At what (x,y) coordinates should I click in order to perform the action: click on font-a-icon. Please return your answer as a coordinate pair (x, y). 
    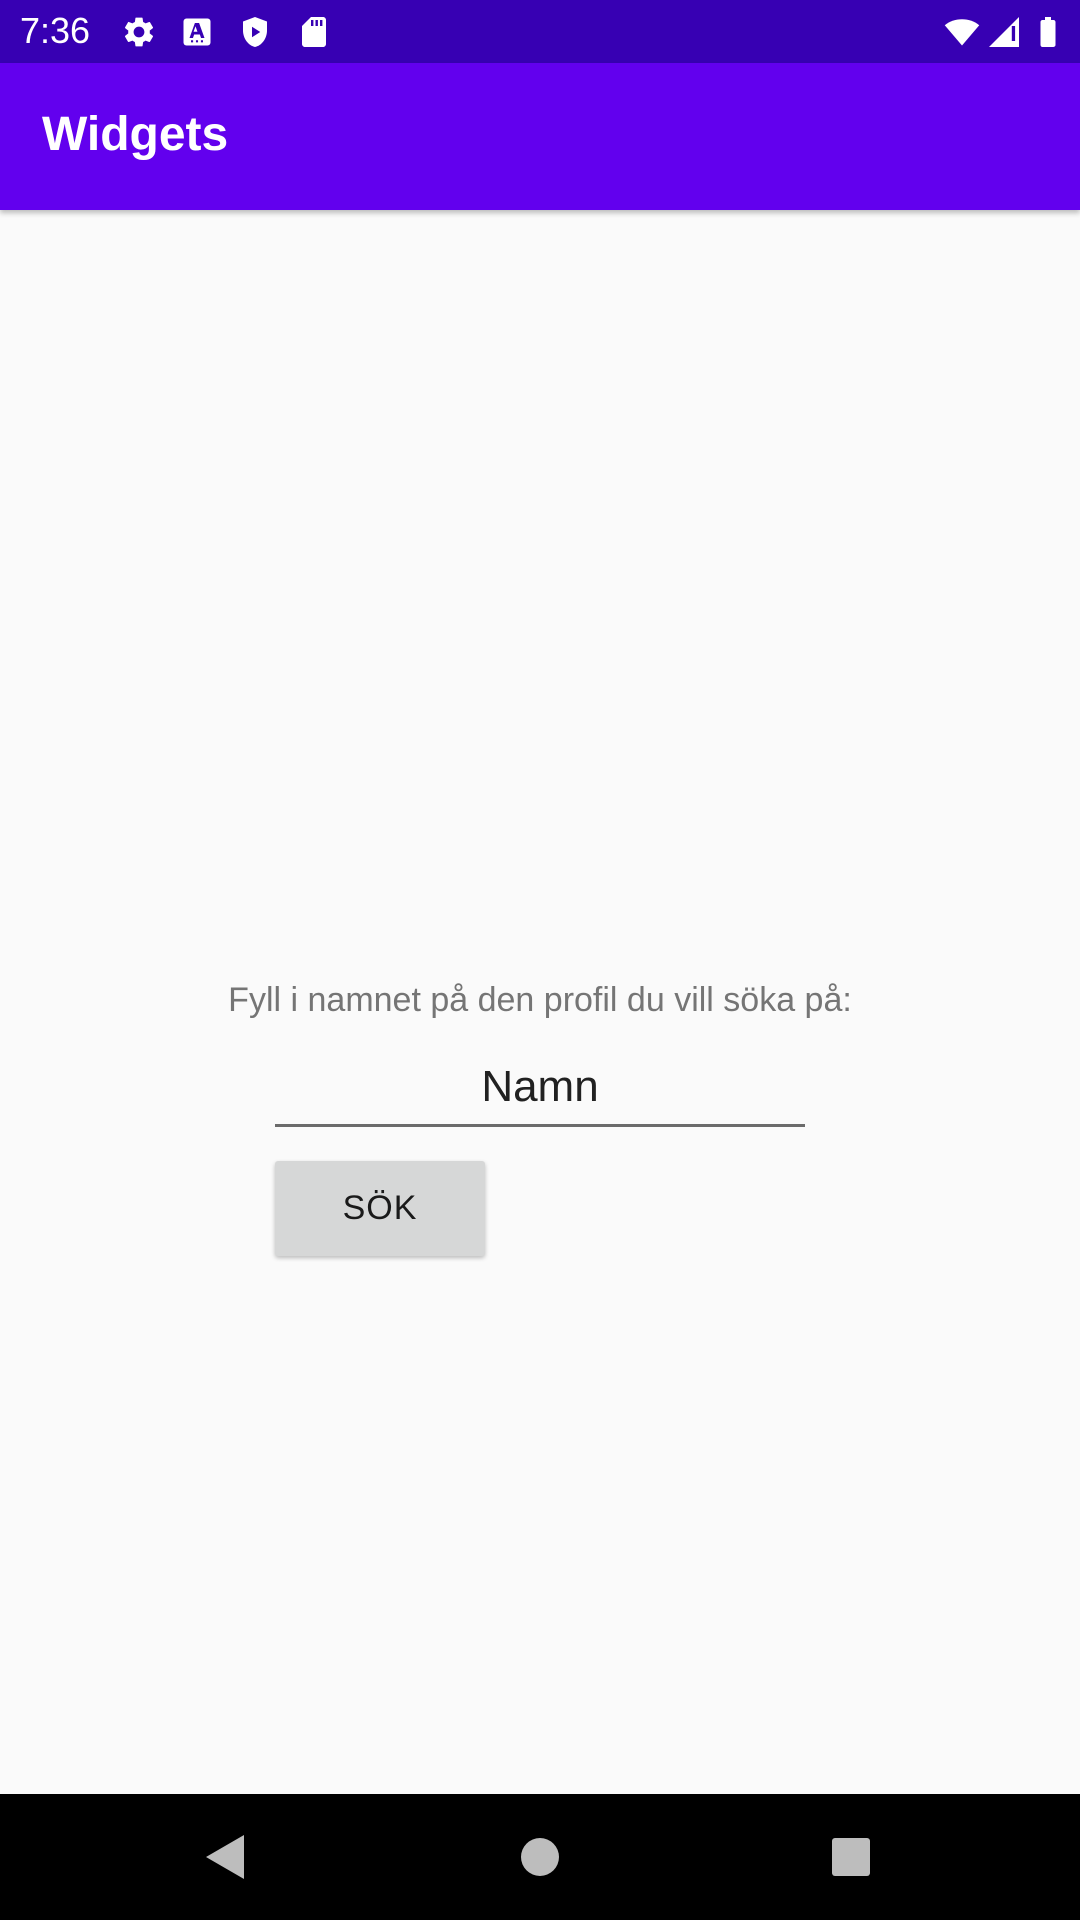
    Looking at the image, I should click on (197, 32).